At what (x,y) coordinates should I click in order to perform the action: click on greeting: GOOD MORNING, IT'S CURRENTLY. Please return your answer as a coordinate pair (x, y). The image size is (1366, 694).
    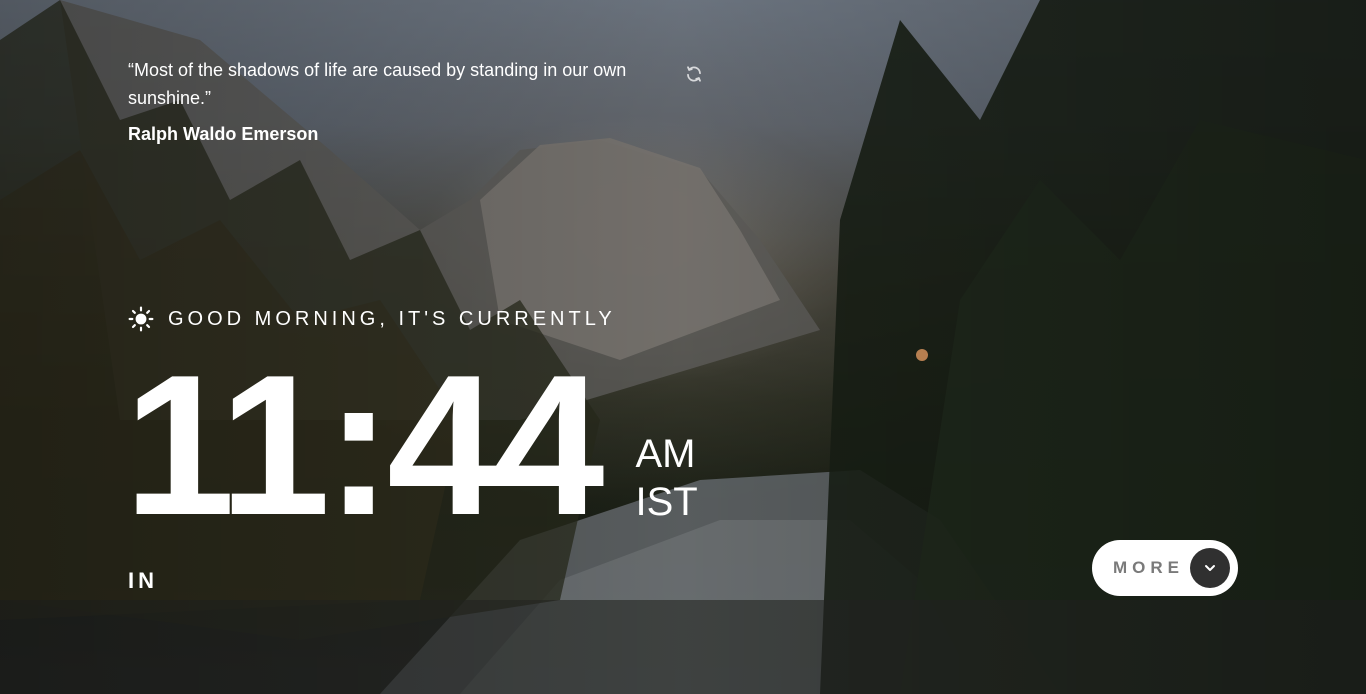
    Looking at the image, I should click on (372, 319).